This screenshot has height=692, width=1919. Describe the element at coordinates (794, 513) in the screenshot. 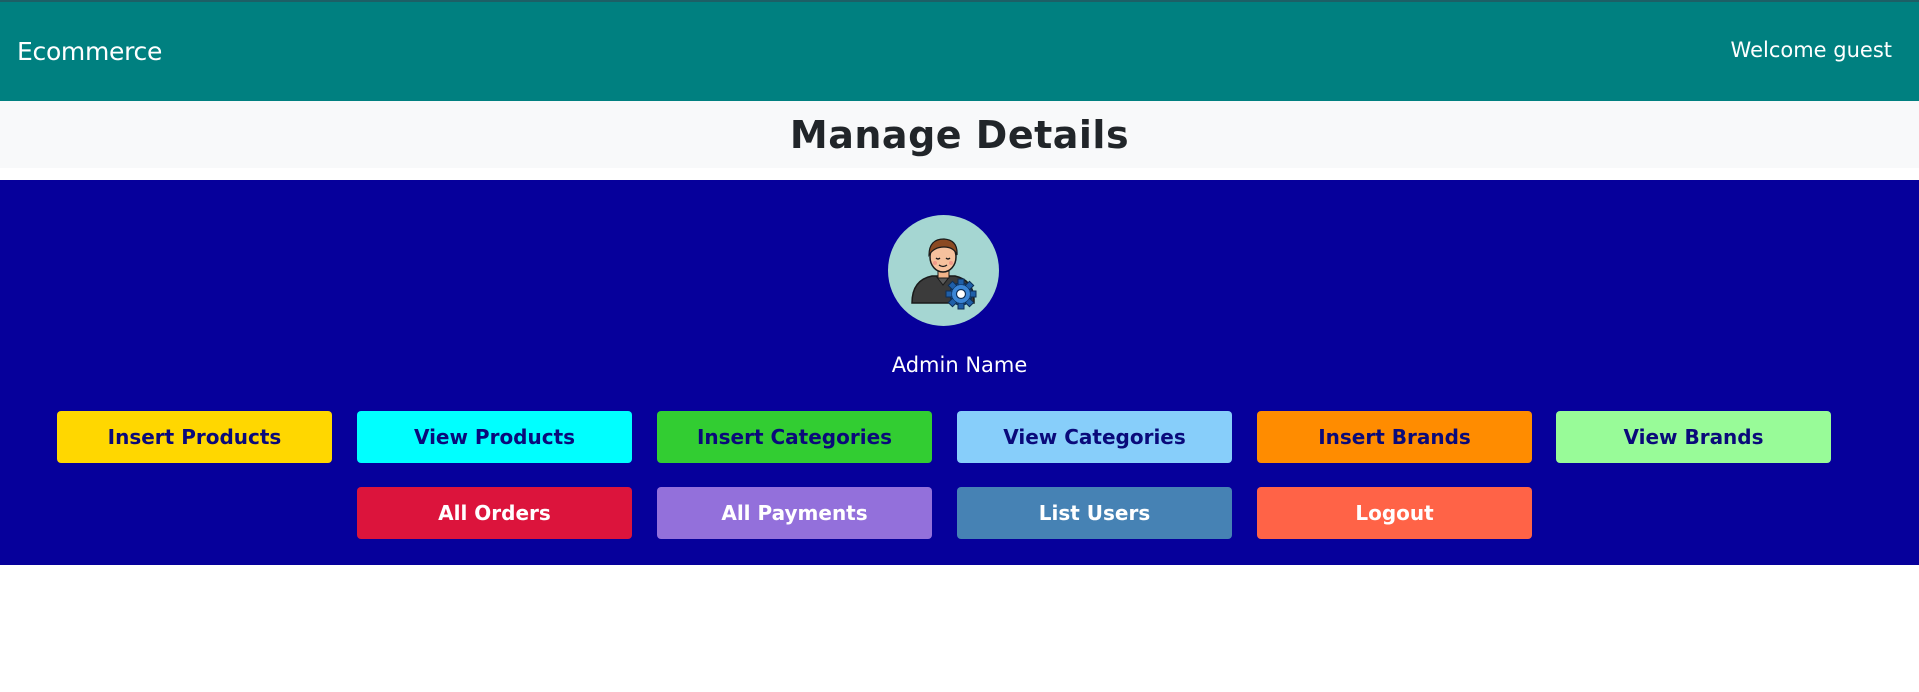

I see `all-payments-button: All Payments` at that location.